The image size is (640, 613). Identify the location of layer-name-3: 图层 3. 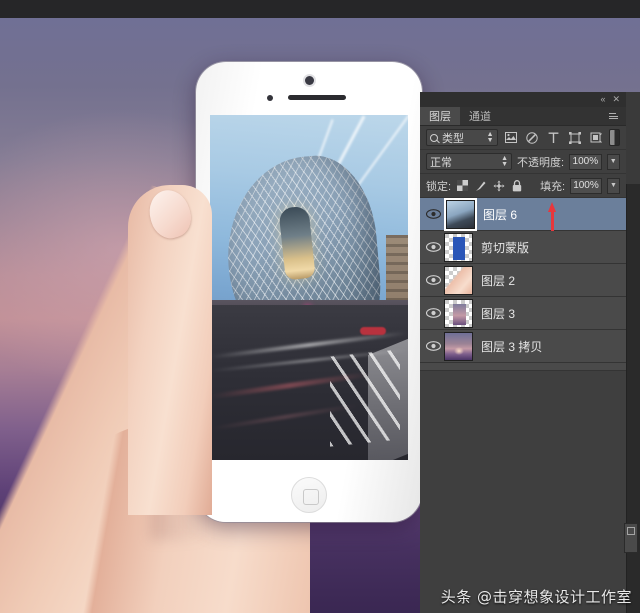
(498, 313).